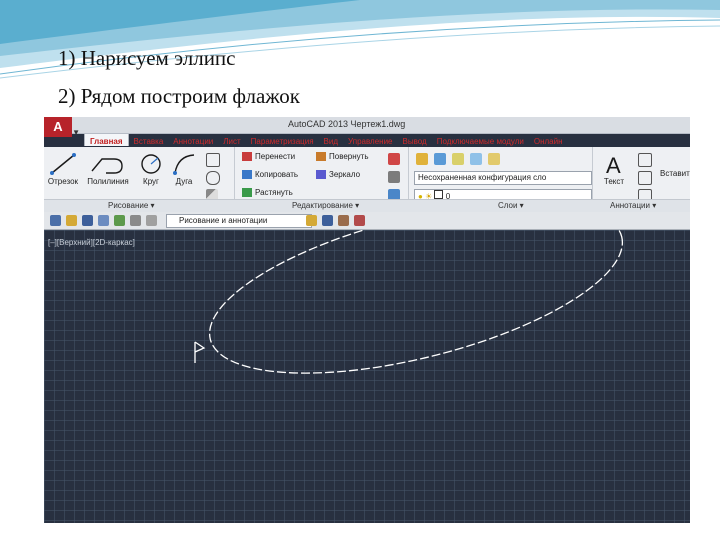 Image resolution: width=720 pixels, height=540 pixels. Describe the element at coordinates (282, 140) in the screenshot. I see `tab-parametric: Параметризация` at that location.